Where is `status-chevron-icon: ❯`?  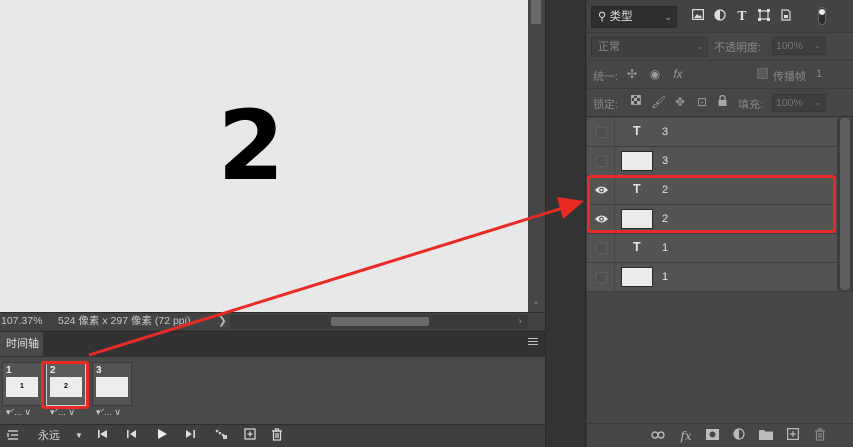 status-chevron-icon: ❯ is located at coordinates (222, 321).